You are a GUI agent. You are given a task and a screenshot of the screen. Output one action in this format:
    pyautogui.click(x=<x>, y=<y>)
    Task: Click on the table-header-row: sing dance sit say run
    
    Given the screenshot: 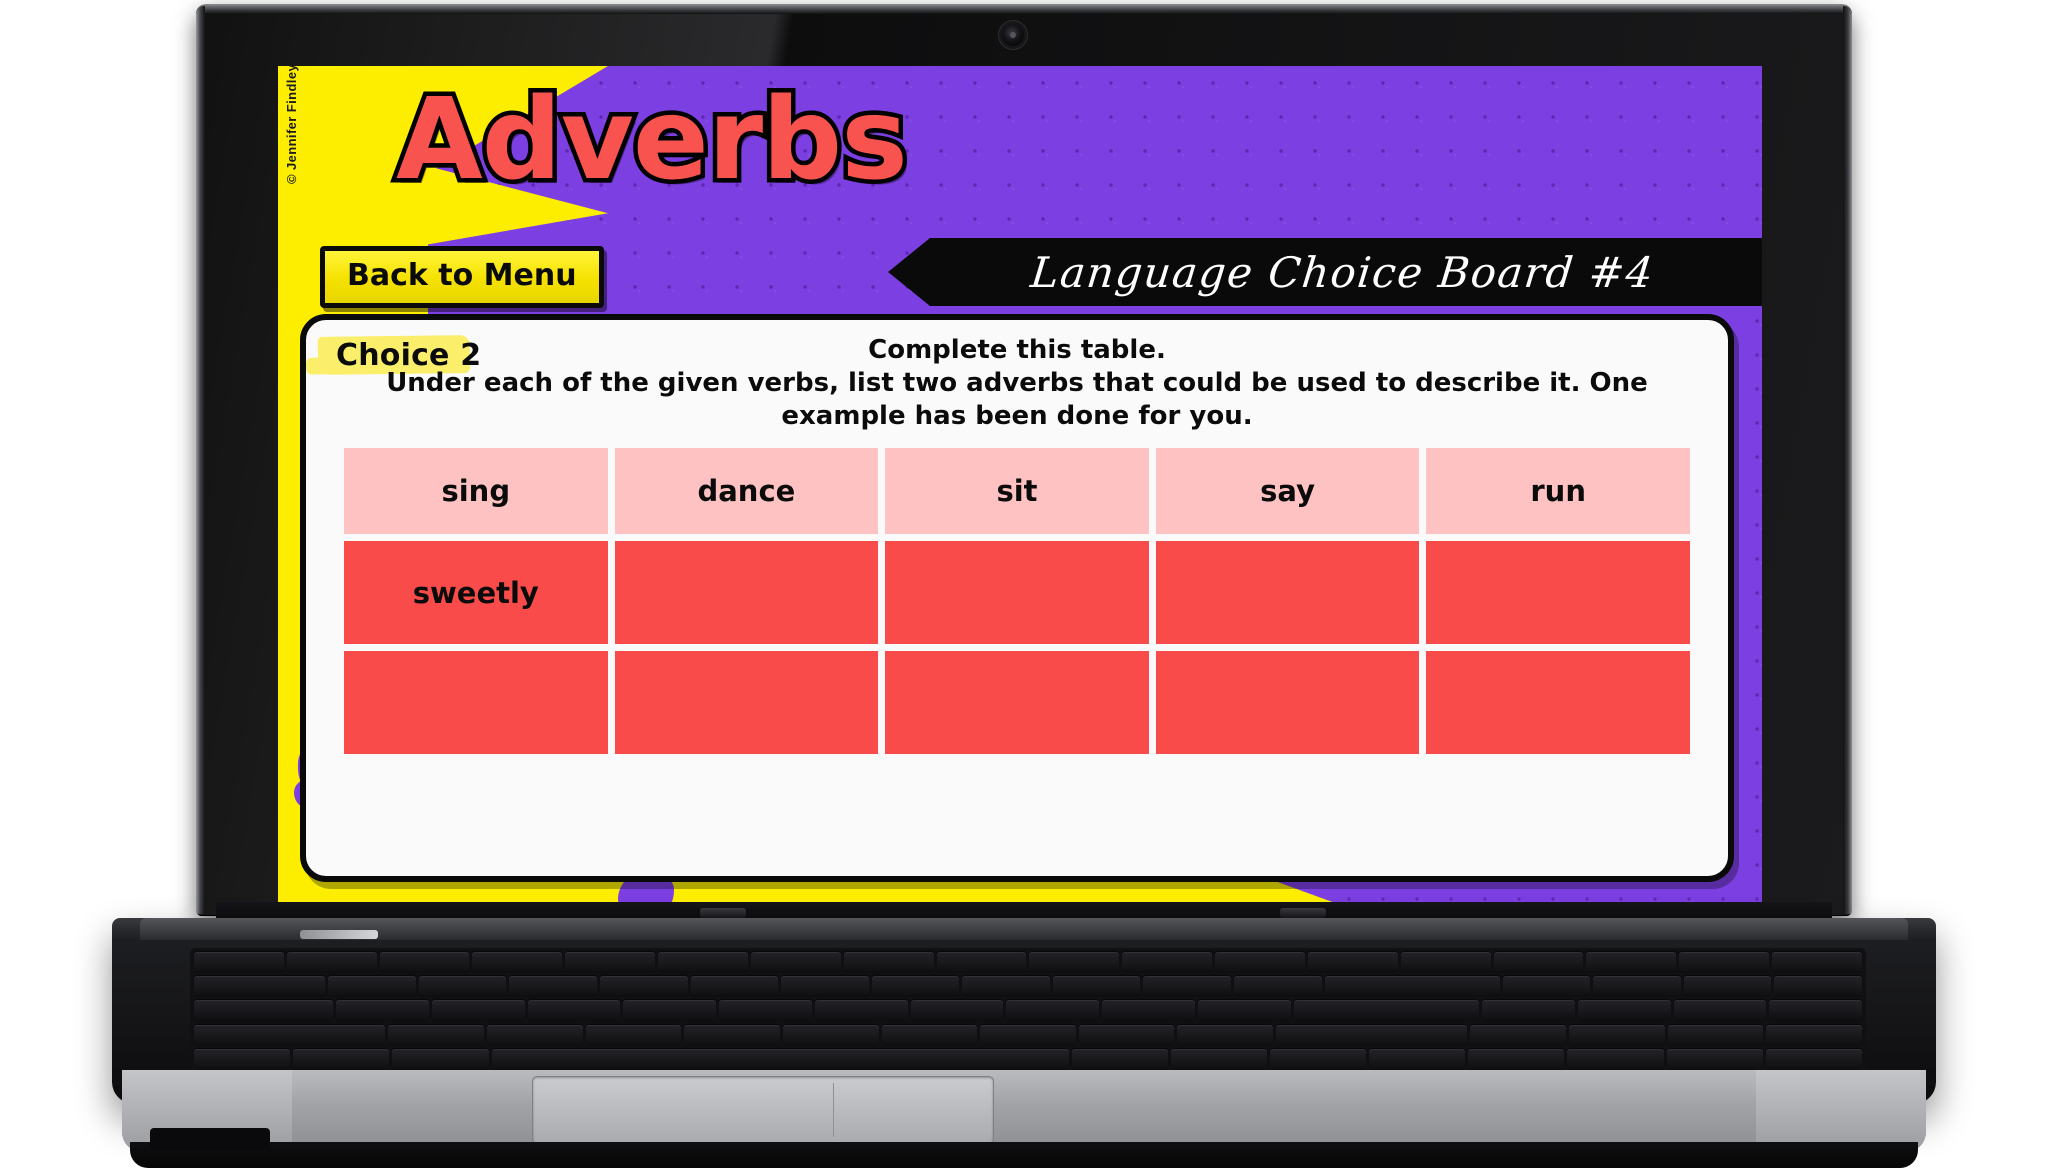 What is the action you would take?
    pyautogui.click(x=1017, y=491)
    